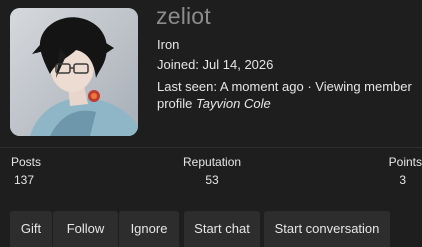  Describe the element at coordinates (26, 162) in the screenshot. I see `stat-posts-label: Posts` at that location.